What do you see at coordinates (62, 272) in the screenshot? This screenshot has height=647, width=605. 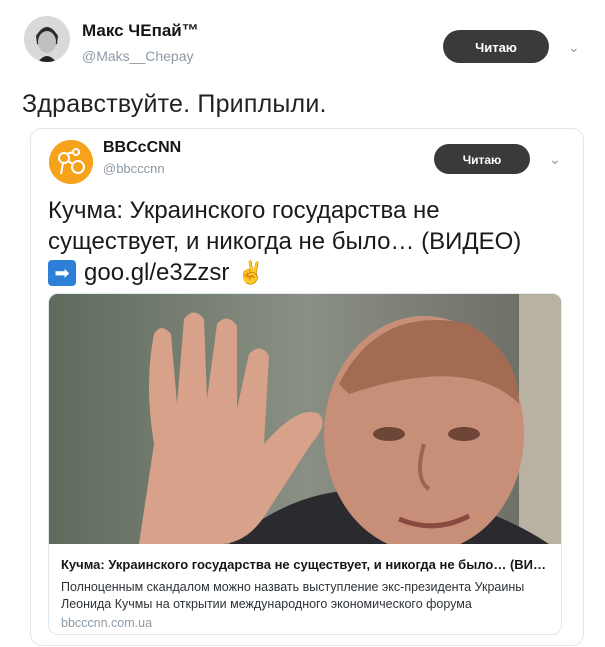 I see `arrow-right-icon: ➡` at bounding box center [62, 272].